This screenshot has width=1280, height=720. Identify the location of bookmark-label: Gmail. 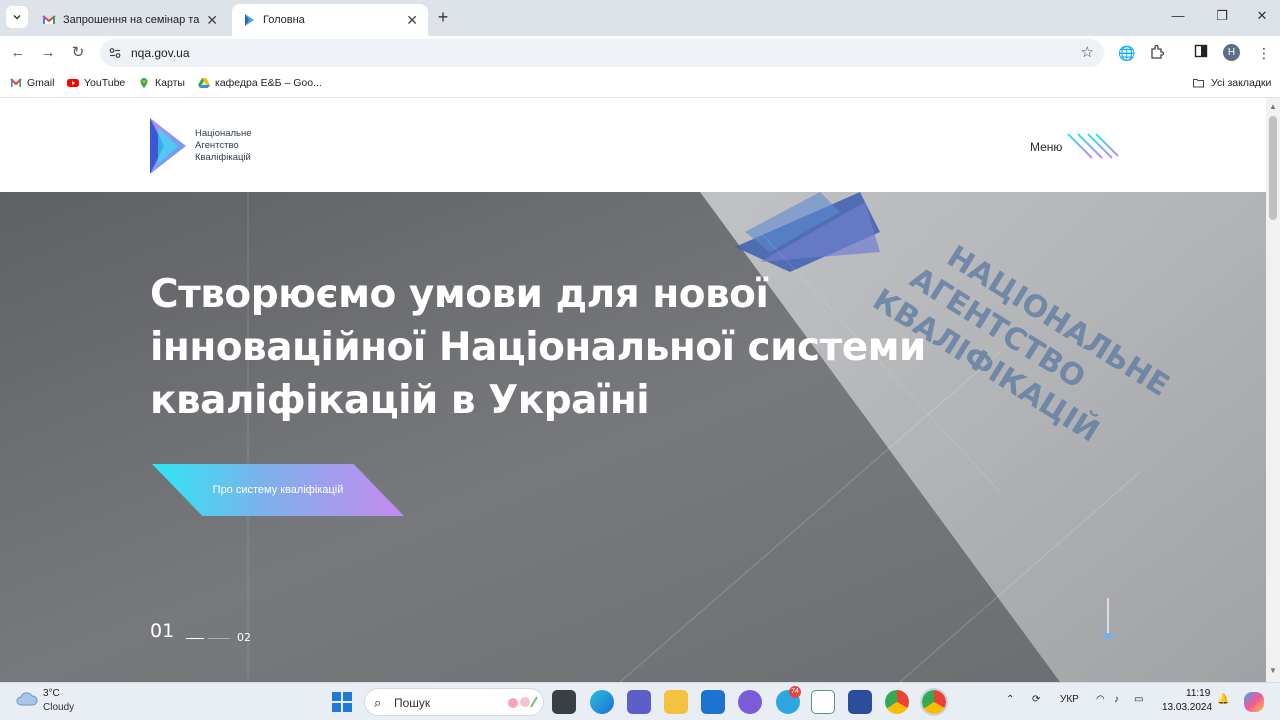
(41, 83).